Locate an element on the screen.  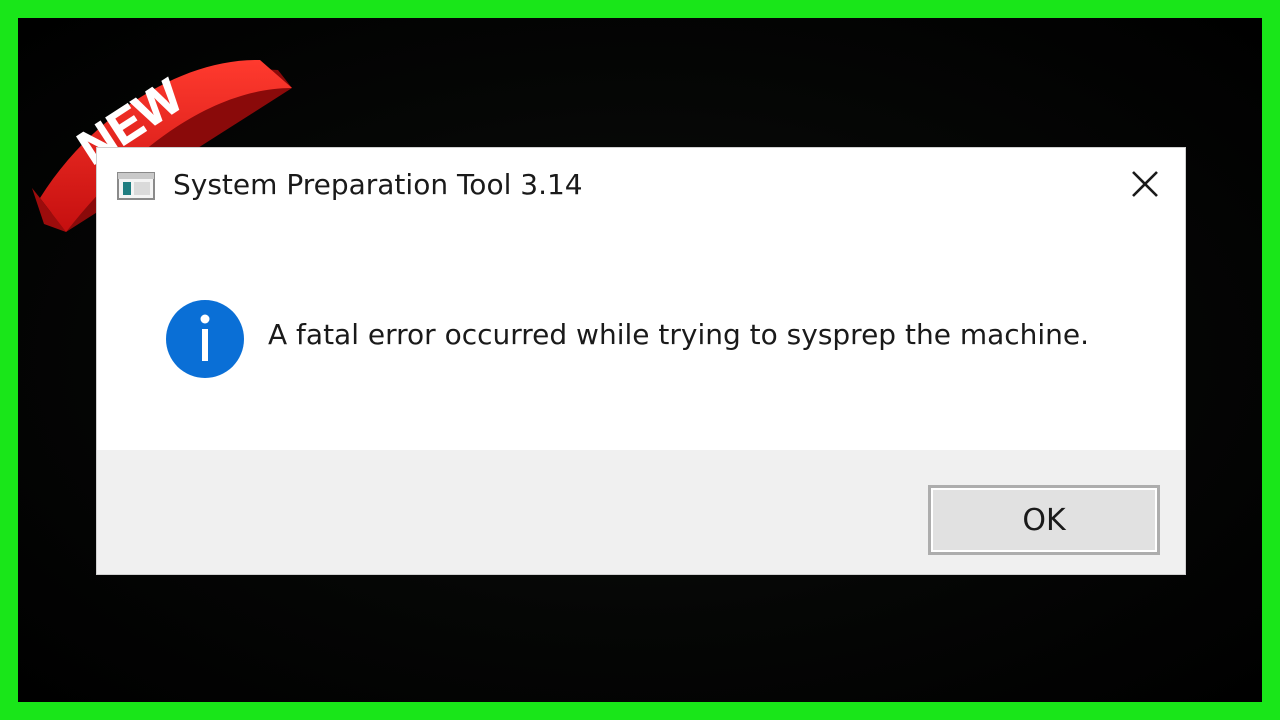
dialog-title: System Preparation Tool 3.14 is located at coordinates (378, 184).